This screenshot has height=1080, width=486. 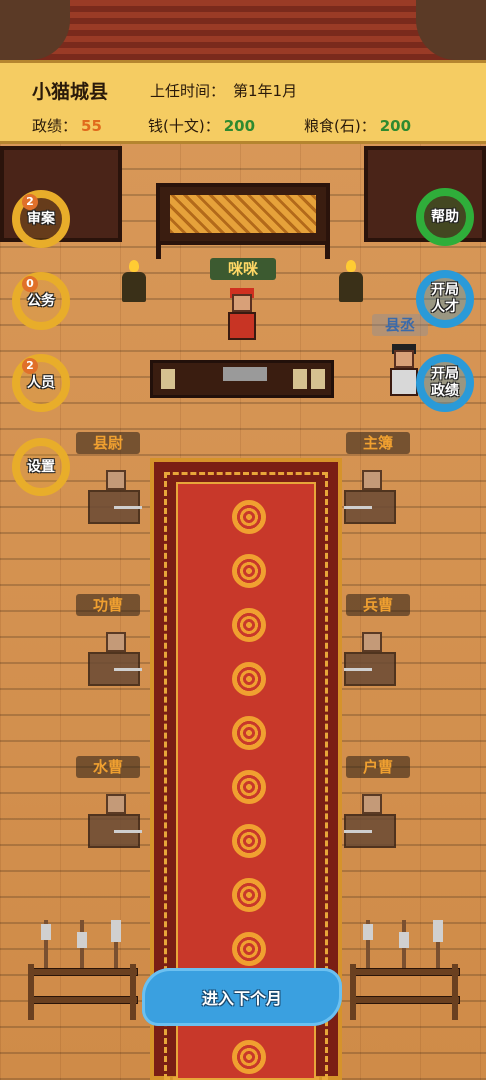 I want to click on decorative-screen, so click(x=243, y=214).